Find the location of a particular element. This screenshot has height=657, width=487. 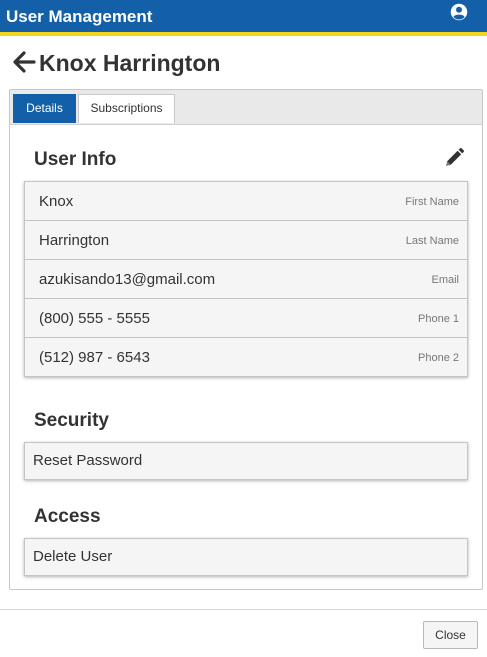

reset-password-button: Reset Password is located at coordinates (246, 461).